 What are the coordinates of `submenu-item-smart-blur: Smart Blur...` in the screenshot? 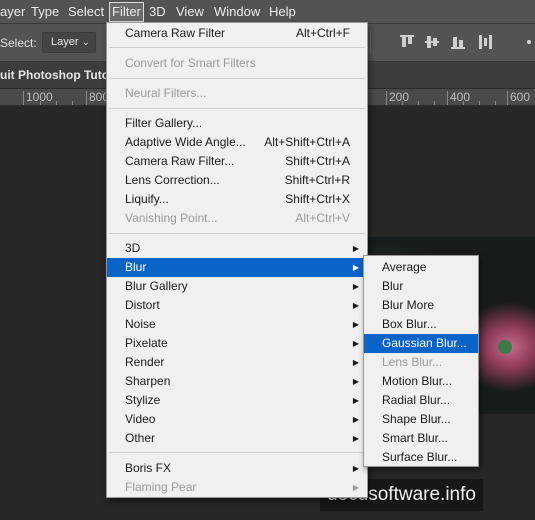 It's located at (421, 438).